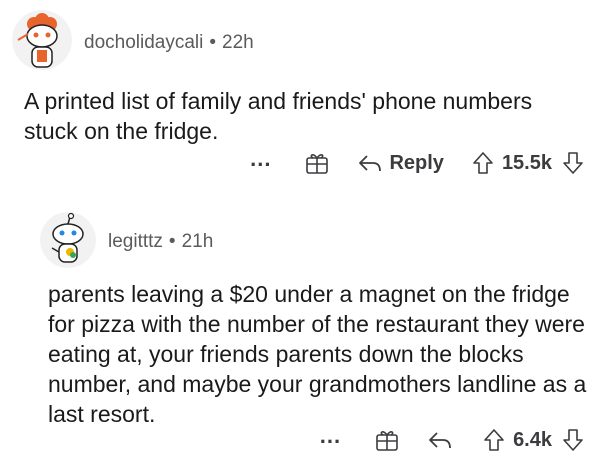 The width and height of the screenshot is (600, 464). I want to click on reply-button: Reply, so click(414, 163).